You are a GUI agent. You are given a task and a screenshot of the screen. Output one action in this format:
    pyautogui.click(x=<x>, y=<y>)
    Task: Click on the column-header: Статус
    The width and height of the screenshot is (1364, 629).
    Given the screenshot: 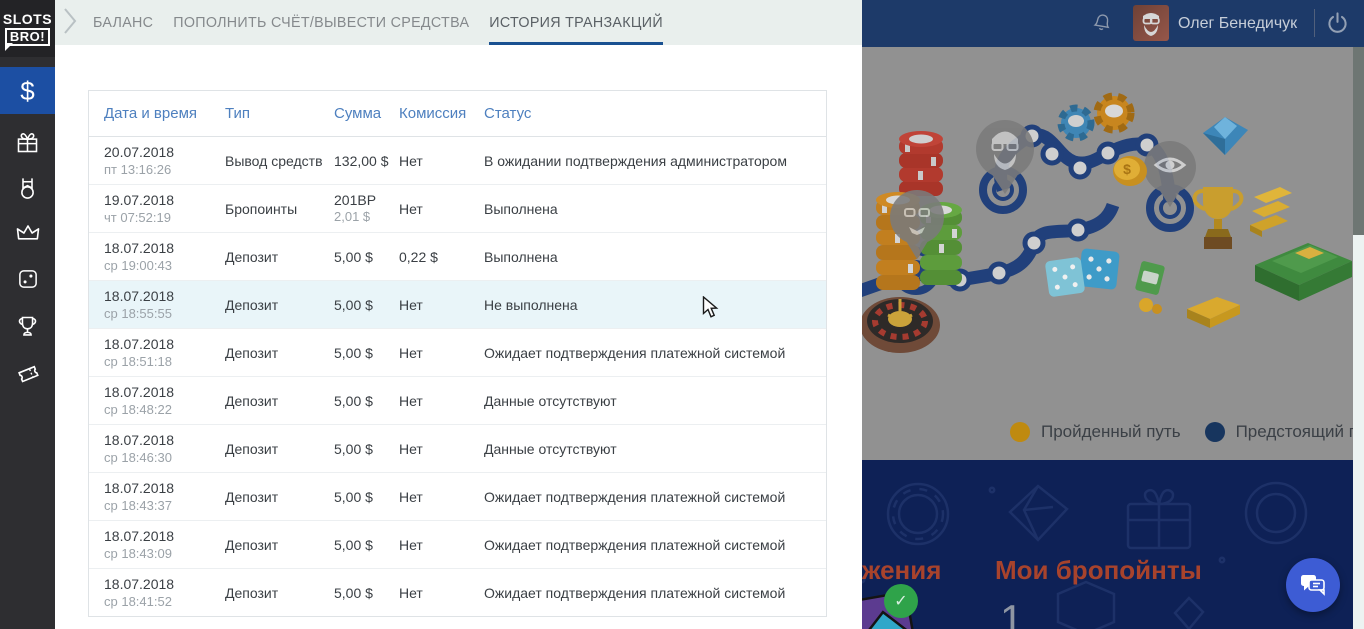 What is the action you would take?
    pyautogui.click(x=508, y=113)
    